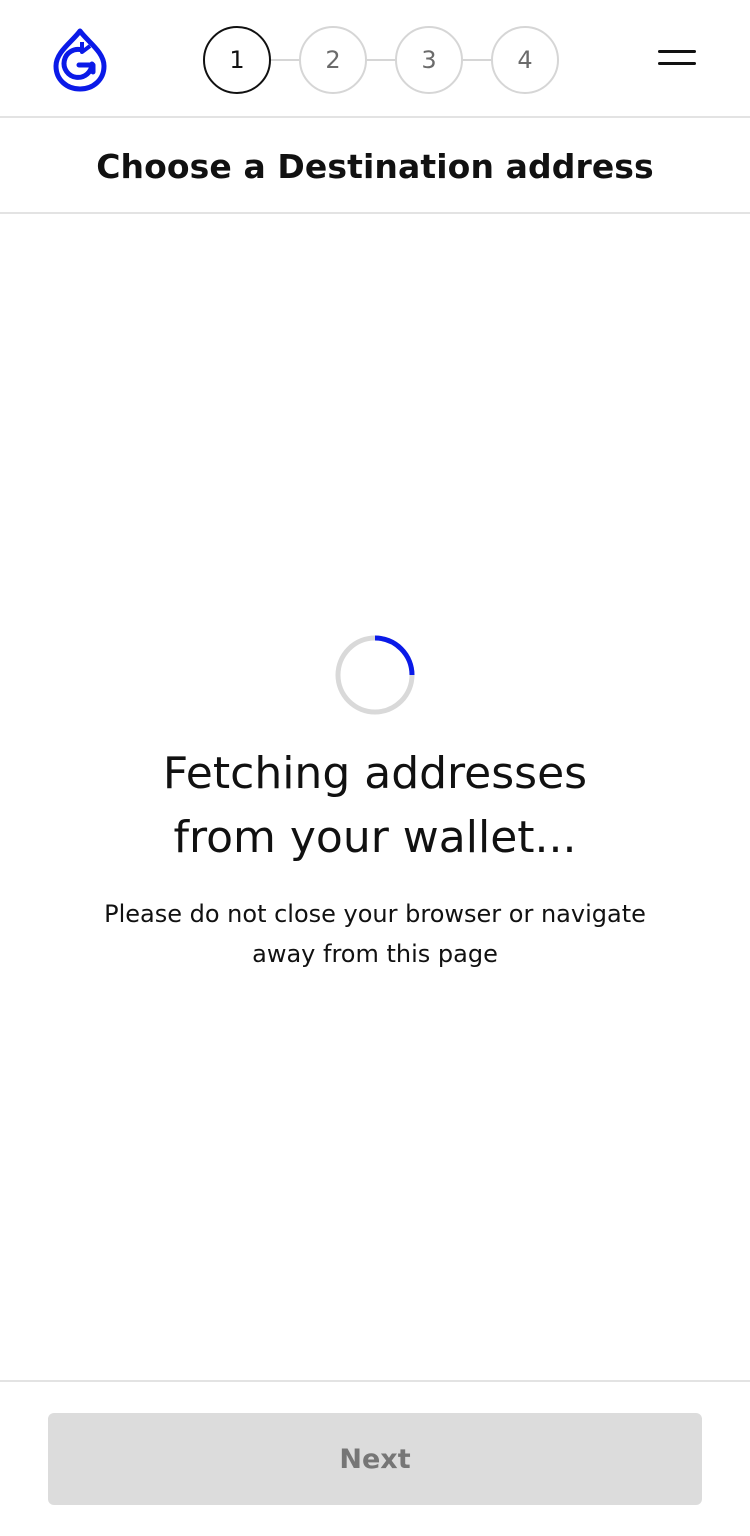 Image resolution: width=750 pixels, height=1536 pixels. Describe the element at coordinates (677, 63) in the screenshot. I see `menu-bar-bottom` at that location.